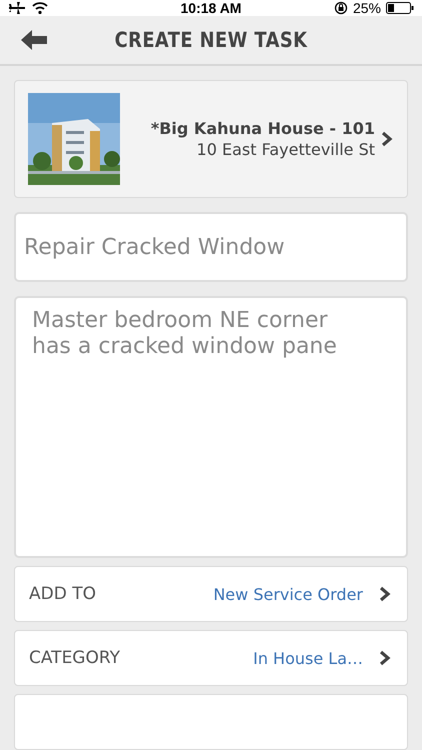  Describe the element at coordinates (341, 8) in the screenshot. I see `rotation-lock-icon` at that location.